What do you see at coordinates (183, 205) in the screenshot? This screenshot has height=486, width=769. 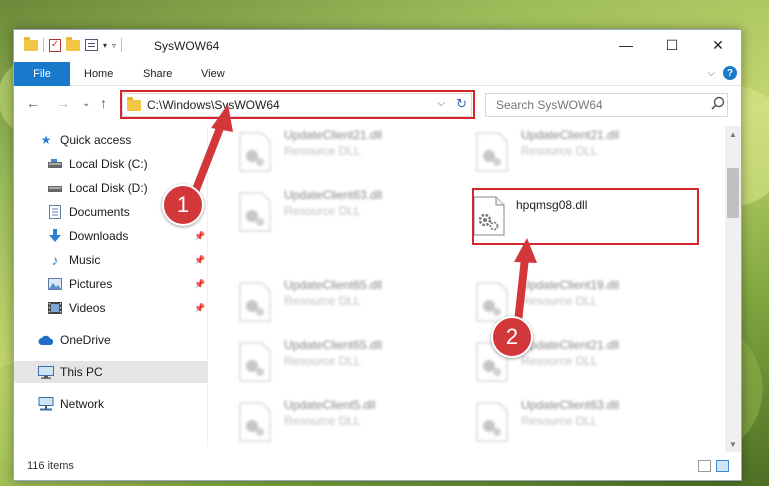 I see `annotation-badge-1: 1` at bounding box center [183, 205].